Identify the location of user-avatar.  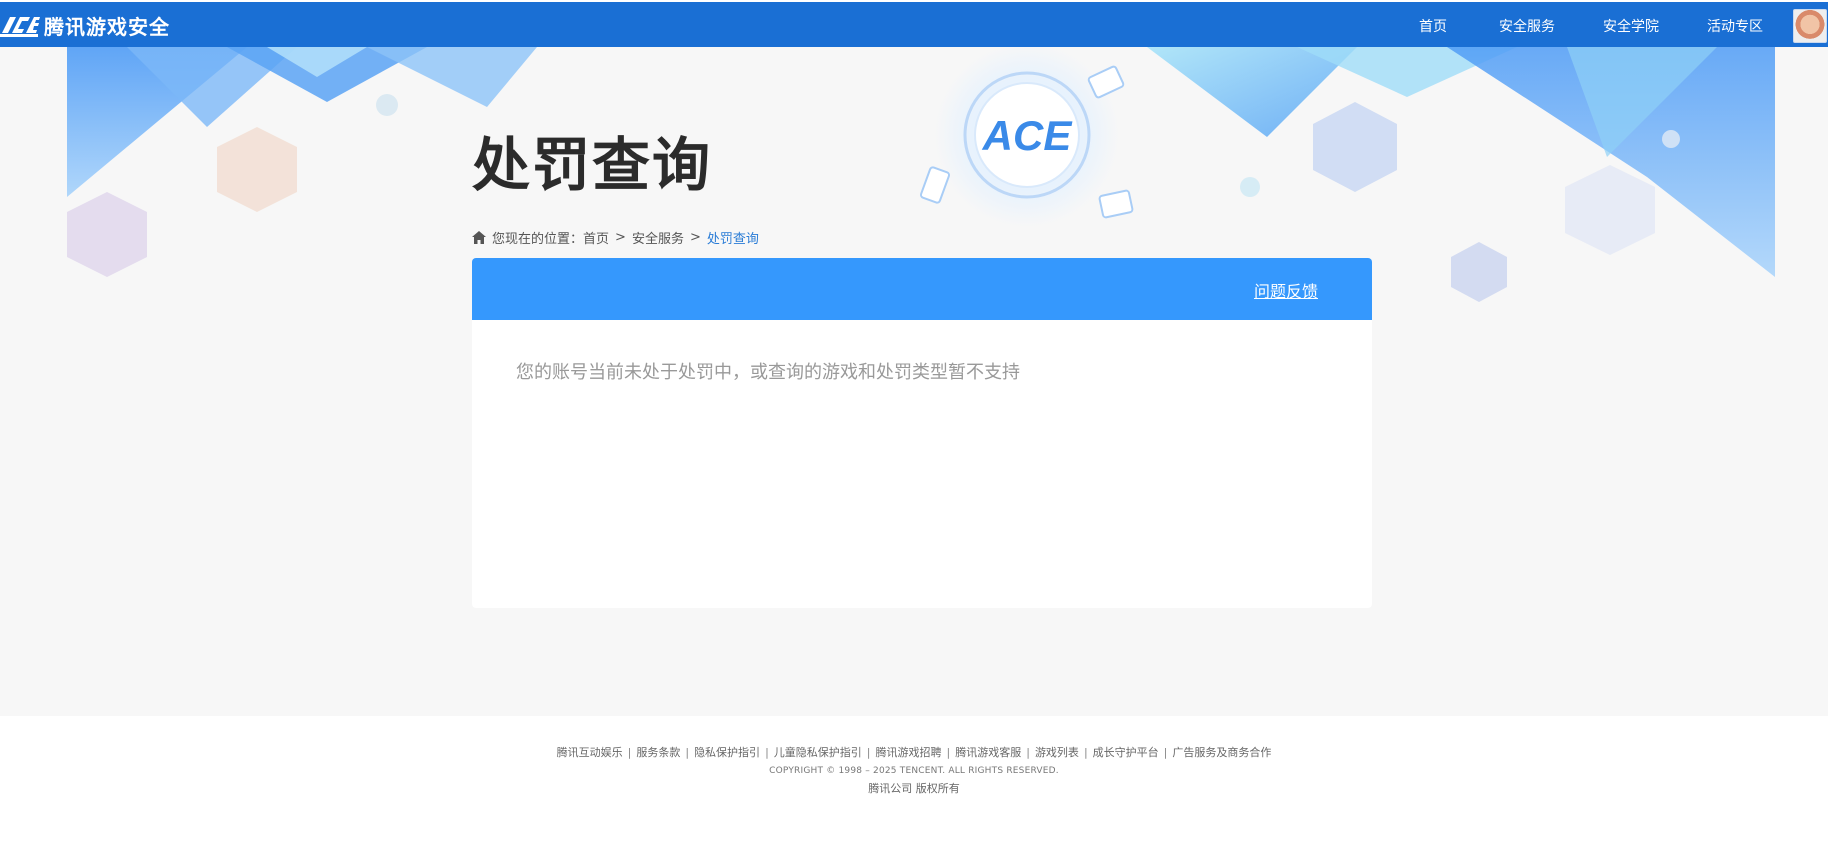
(1810, 26).